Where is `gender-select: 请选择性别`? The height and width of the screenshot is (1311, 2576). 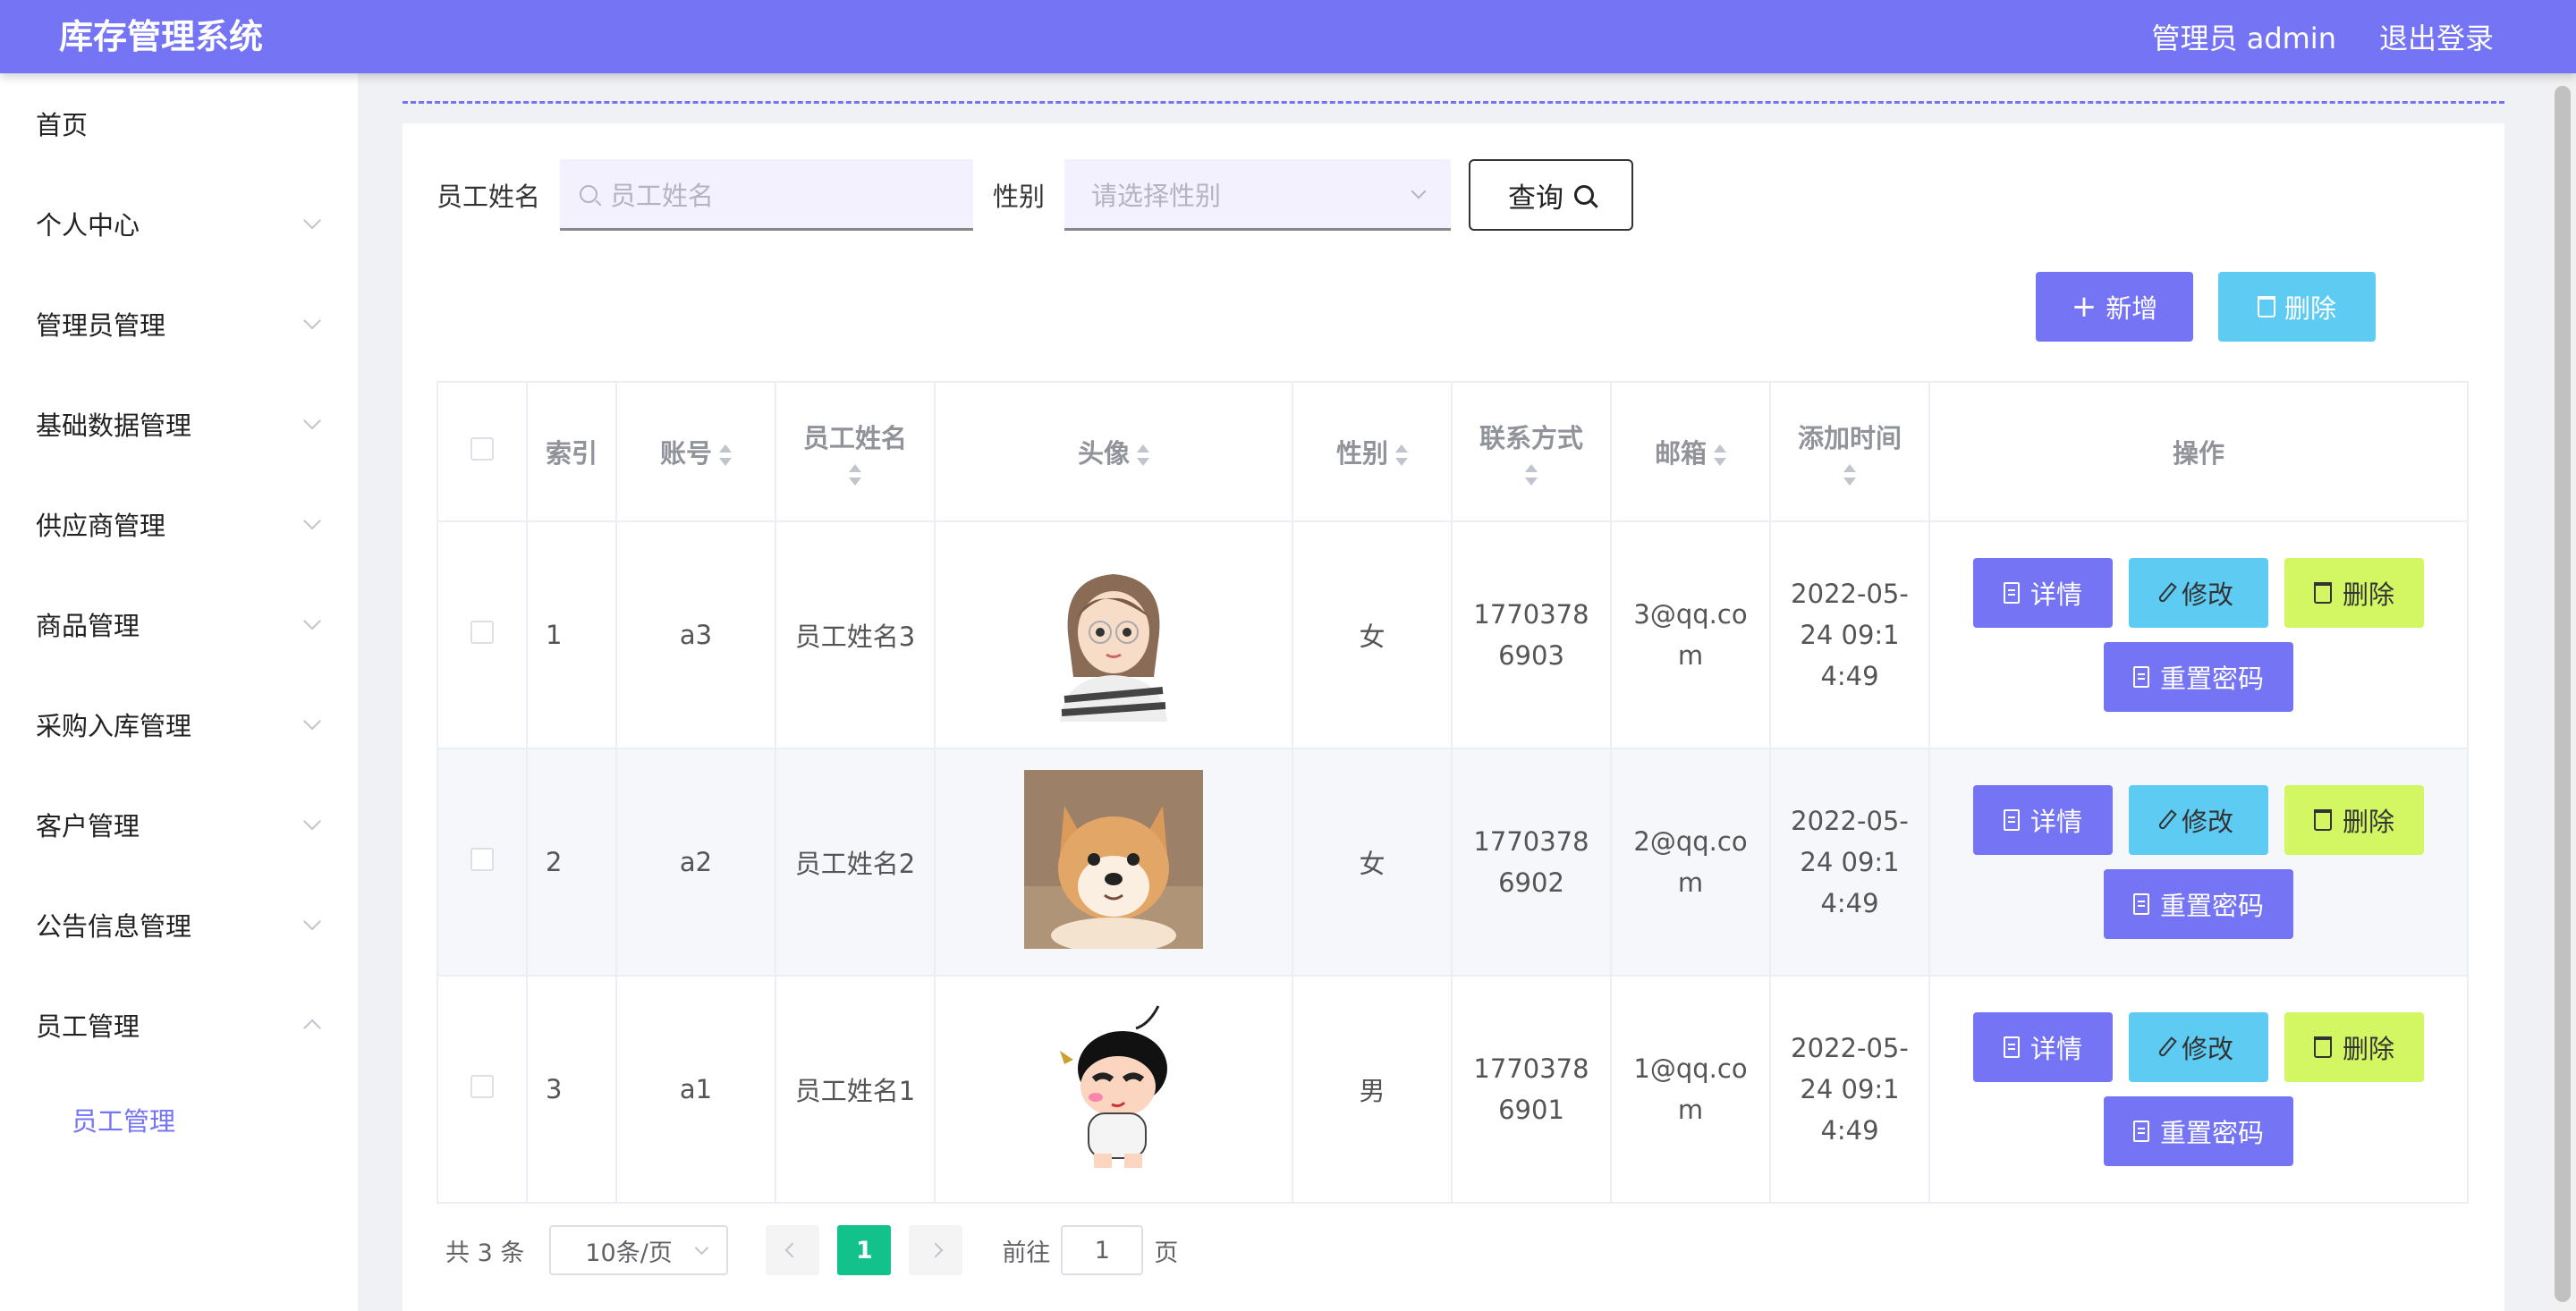 gender-select: 请选择性别 is located at coordinates (1258, 195).